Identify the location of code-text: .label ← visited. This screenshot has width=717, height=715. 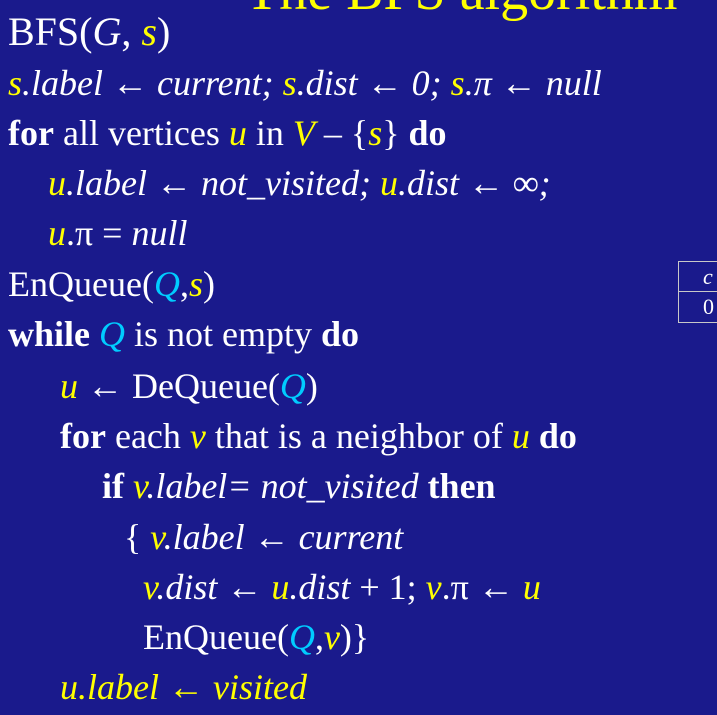
(192, 687).